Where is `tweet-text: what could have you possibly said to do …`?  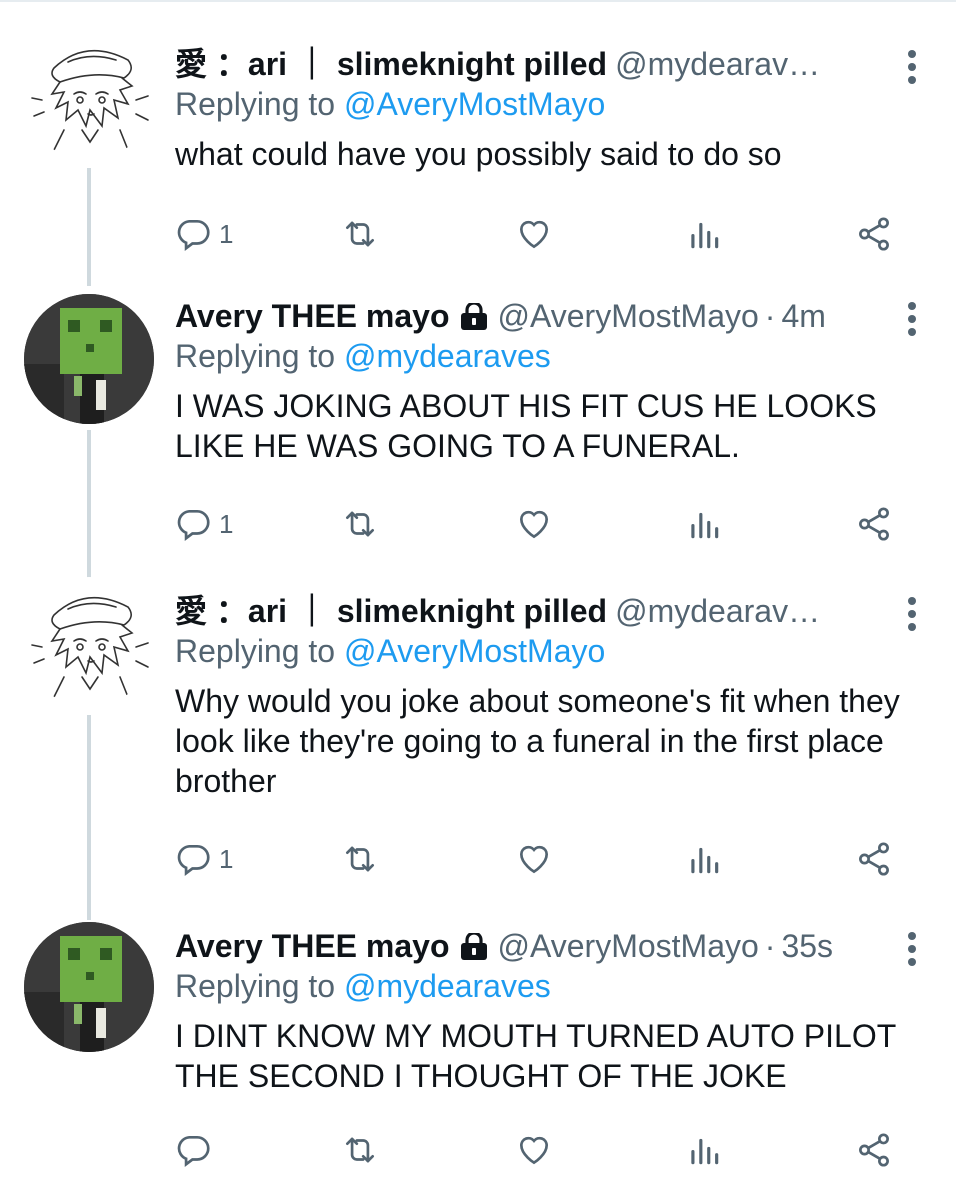 tweet-text: what could have you possibly said to do … is located at coordinates (478, 154).